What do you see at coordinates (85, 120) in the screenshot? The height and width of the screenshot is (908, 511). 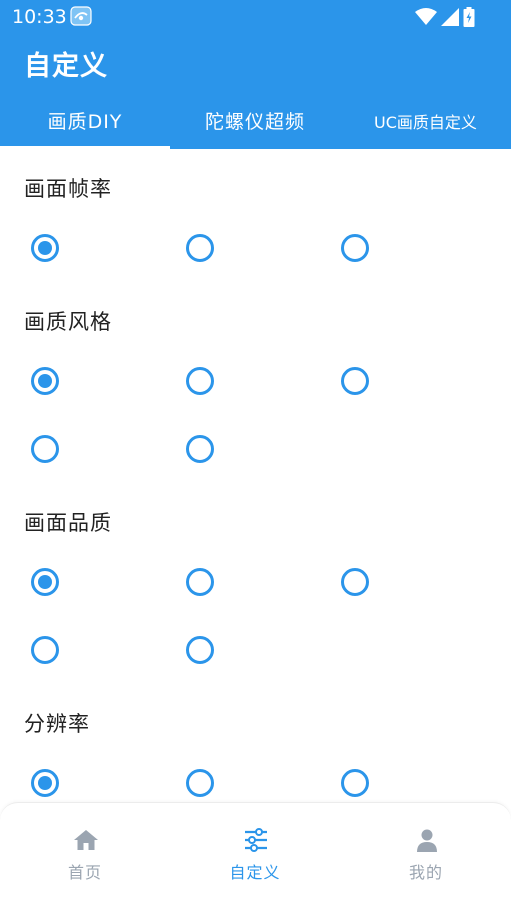 I see `tab-quality-diy: 画质DIY` at bounding box center [85, 120].